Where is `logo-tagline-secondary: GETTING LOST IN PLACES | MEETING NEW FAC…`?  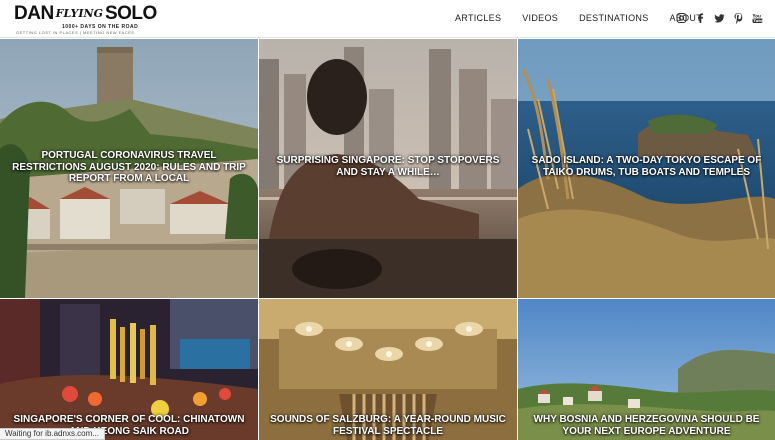 logo-tagline-secondary: GETTING LOST IN PLACES | MEETING NEW FAC… is located at coordinates (75, 32).